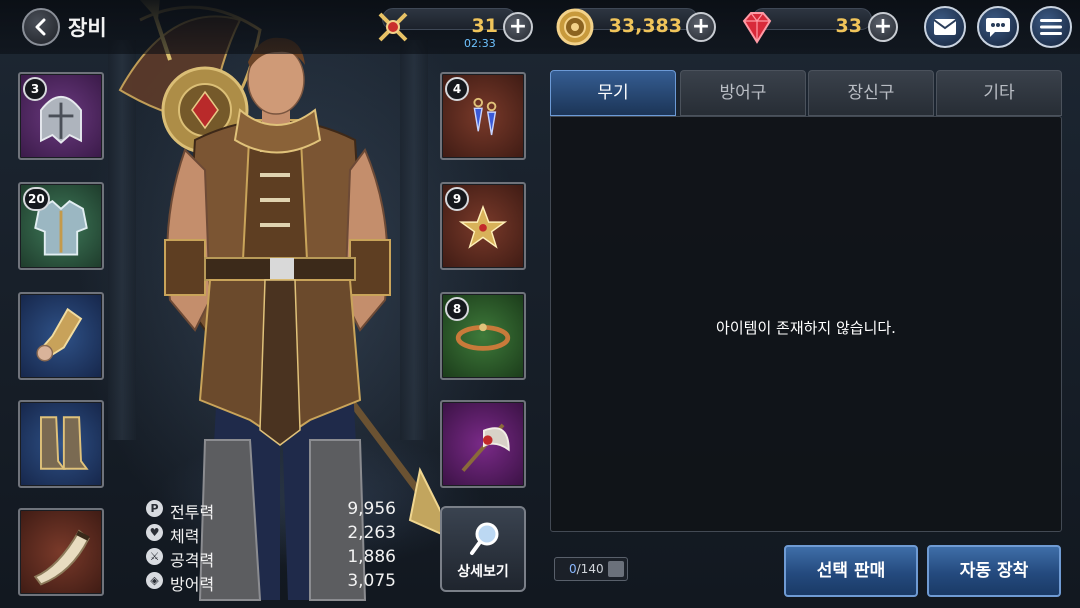 Image resolution: width=1080 pixels, height=608 pixels. What do you see at coordinates (371, 557) in the screenshot?
I see `stat-value: 1,886` at bounding box center [371, 557].